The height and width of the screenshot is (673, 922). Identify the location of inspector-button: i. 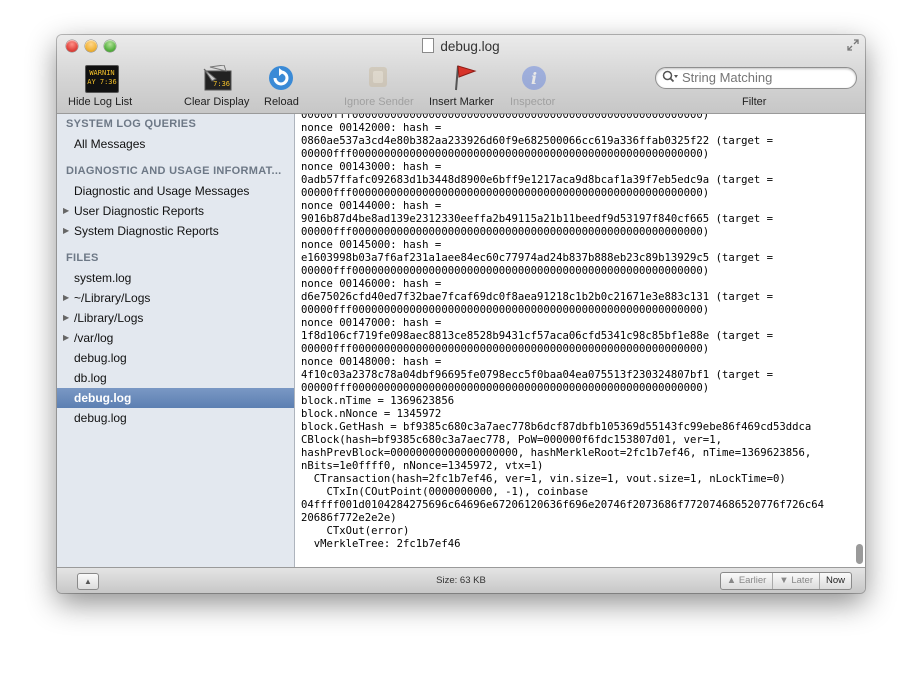
(534, 79).